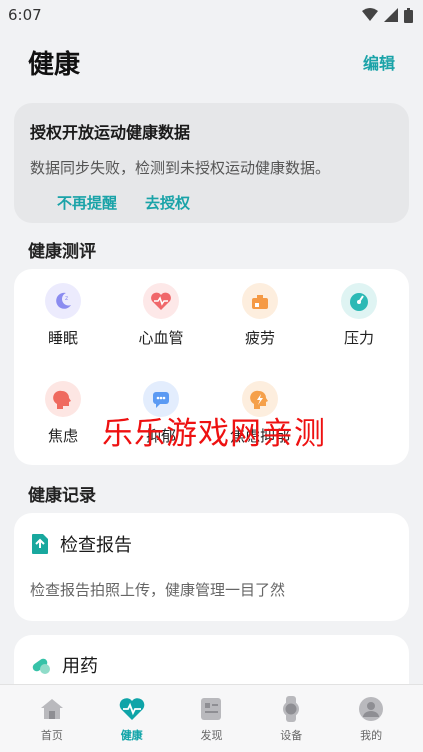 The height and width of the screenshot is (752, 423). What do you see at coordinates (391, 15) in the screenshot?
I see `signal-icon` at bounding box center [391, 15].